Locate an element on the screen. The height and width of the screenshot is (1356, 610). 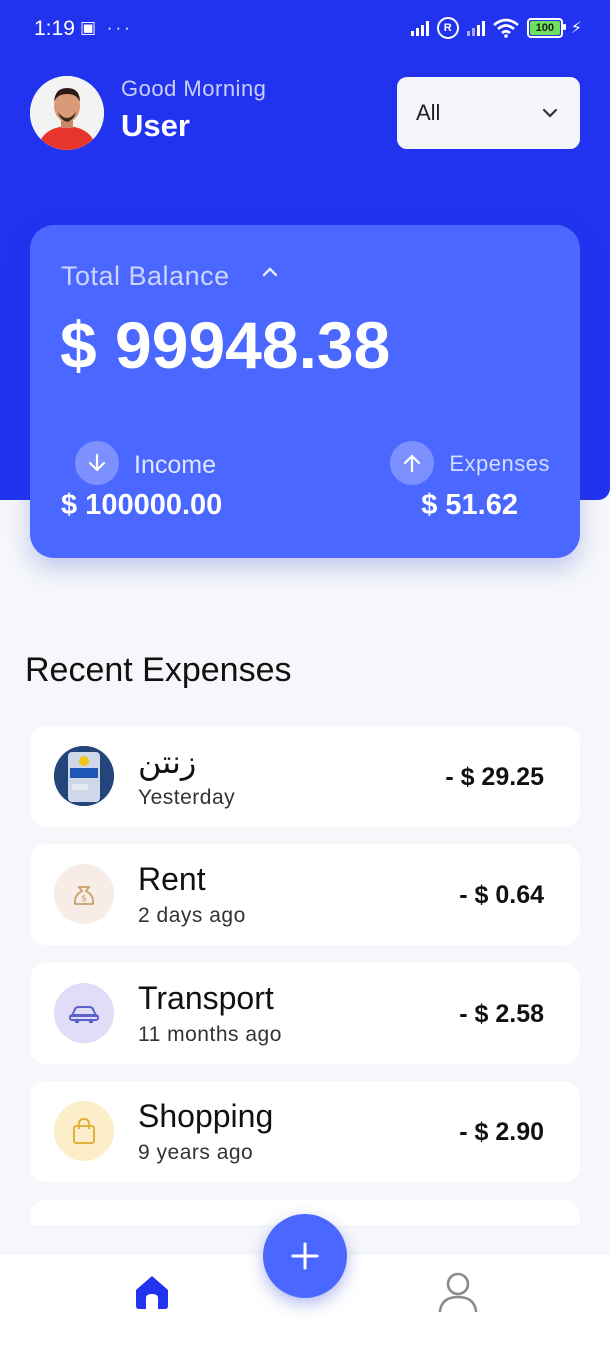
registered-icon: R is located at coordinates (447, 28).